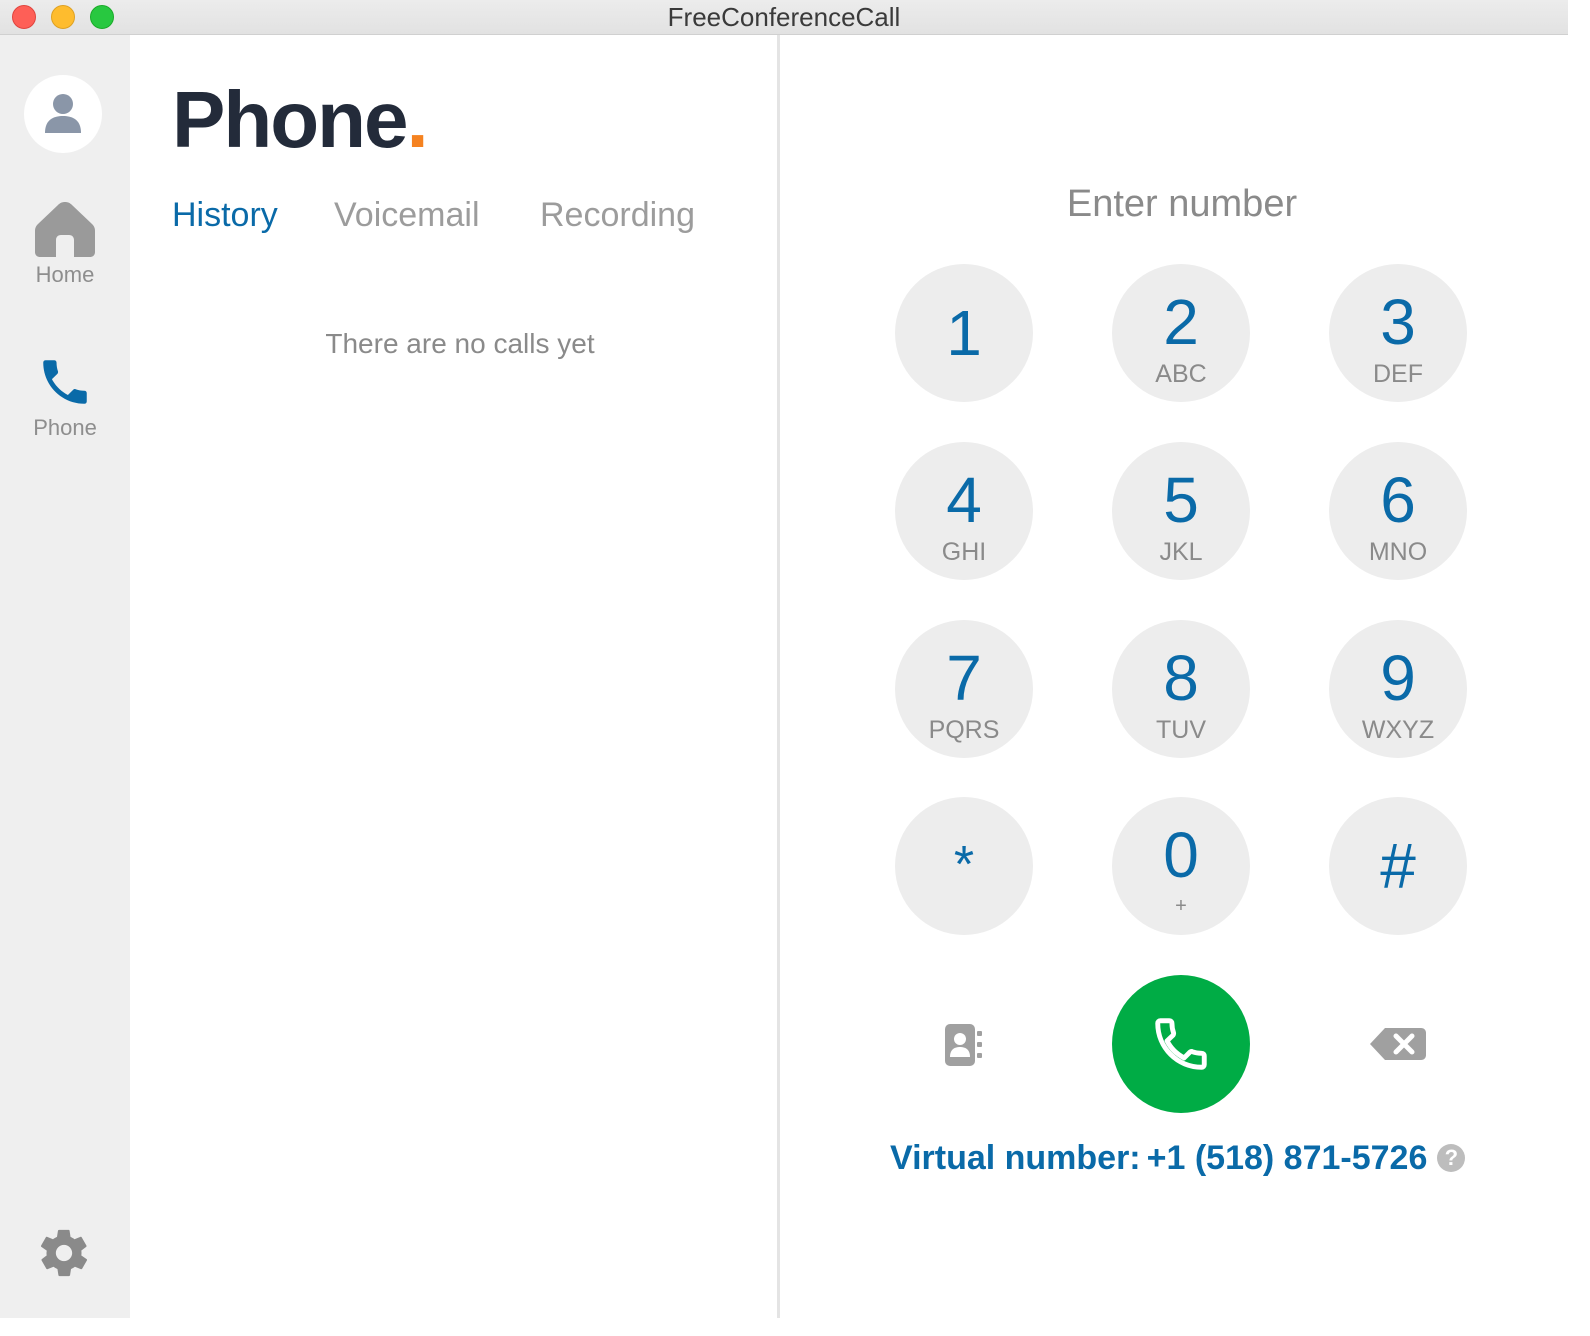 The height and width of the screenshot is (1336, 1590). Describe the element at coordinates (964, 678) in the screenshot. I see `key-digit: 7` at that location.